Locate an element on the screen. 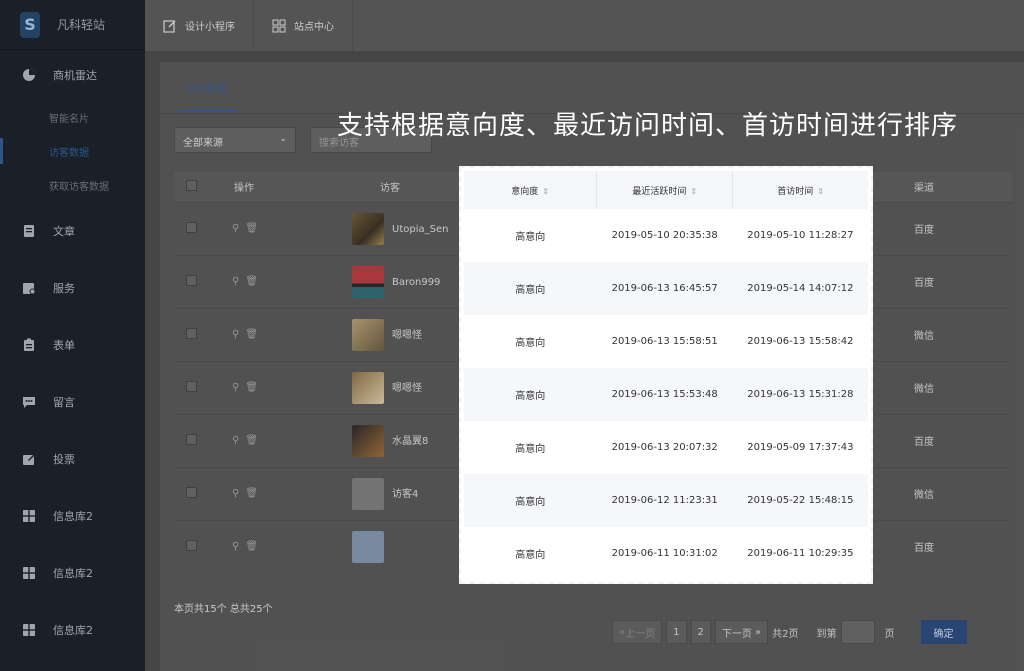 The image size is (1024, 671). sort-recent-header: 最近活跃时间 ⇕ is located at coordinates (665, 190).